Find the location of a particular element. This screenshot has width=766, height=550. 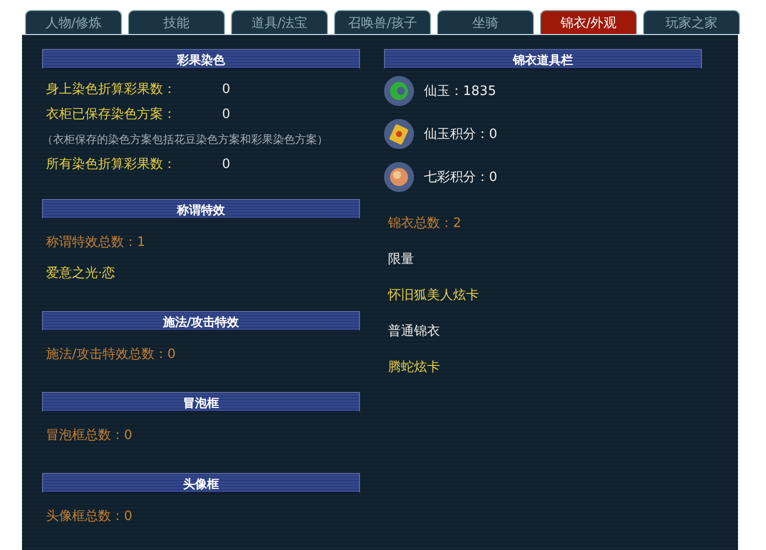

section-header: 施法/攻击特效 is located at coordinates (201, 321).